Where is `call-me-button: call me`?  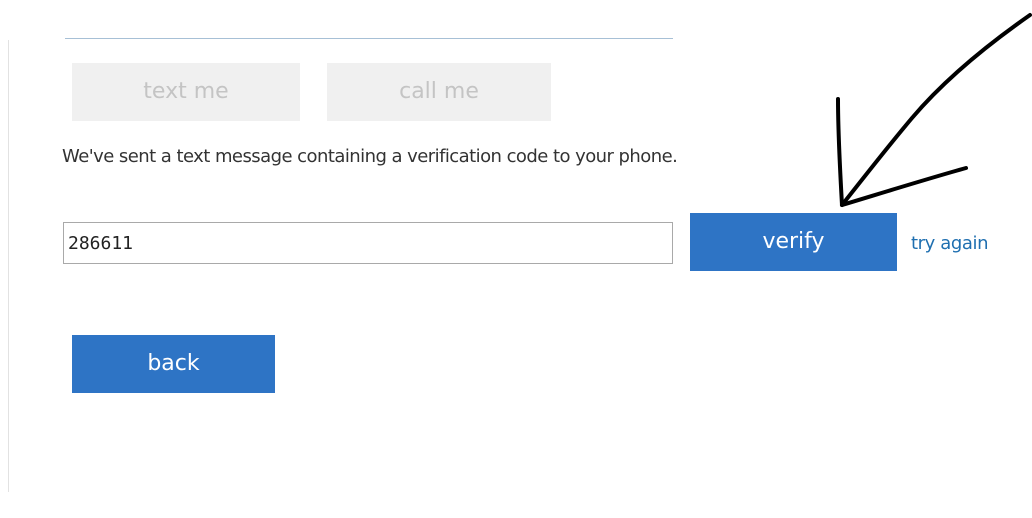
call-me-button: call me is located at coordinates (439, 92).